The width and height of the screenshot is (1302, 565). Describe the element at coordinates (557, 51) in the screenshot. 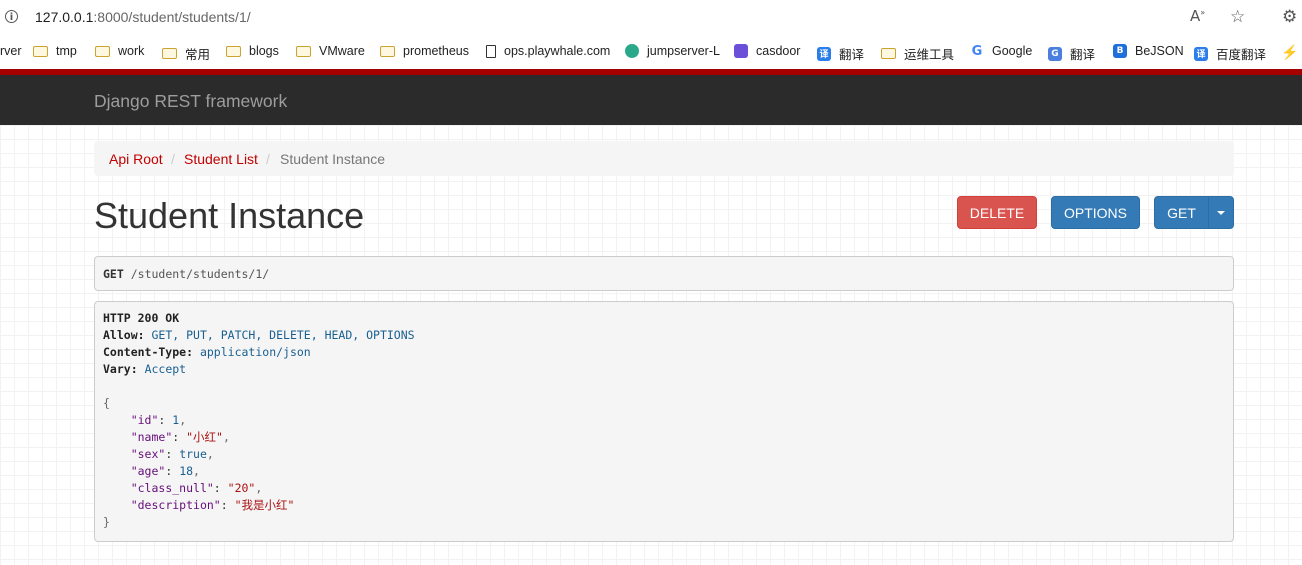

I see `bookmark-label: ops.playwhale.com` at that location.